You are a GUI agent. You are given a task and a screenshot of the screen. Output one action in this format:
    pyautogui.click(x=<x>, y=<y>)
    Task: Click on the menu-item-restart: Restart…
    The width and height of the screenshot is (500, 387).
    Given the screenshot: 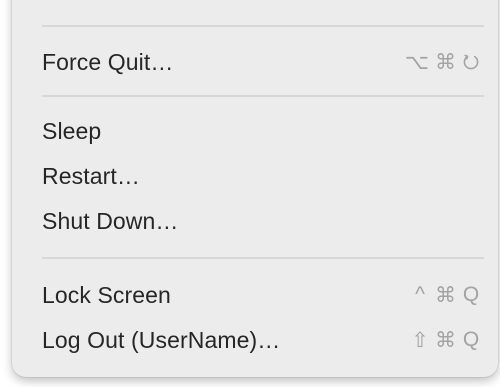 What is the action you would take?
    pyautogui.click(x=263, y=176)
    